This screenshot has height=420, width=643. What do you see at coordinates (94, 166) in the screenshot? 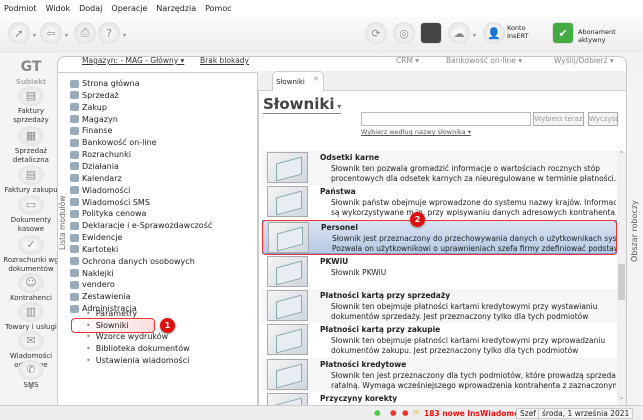
I see `module-item: Działania` at bounding box center [94, 166].